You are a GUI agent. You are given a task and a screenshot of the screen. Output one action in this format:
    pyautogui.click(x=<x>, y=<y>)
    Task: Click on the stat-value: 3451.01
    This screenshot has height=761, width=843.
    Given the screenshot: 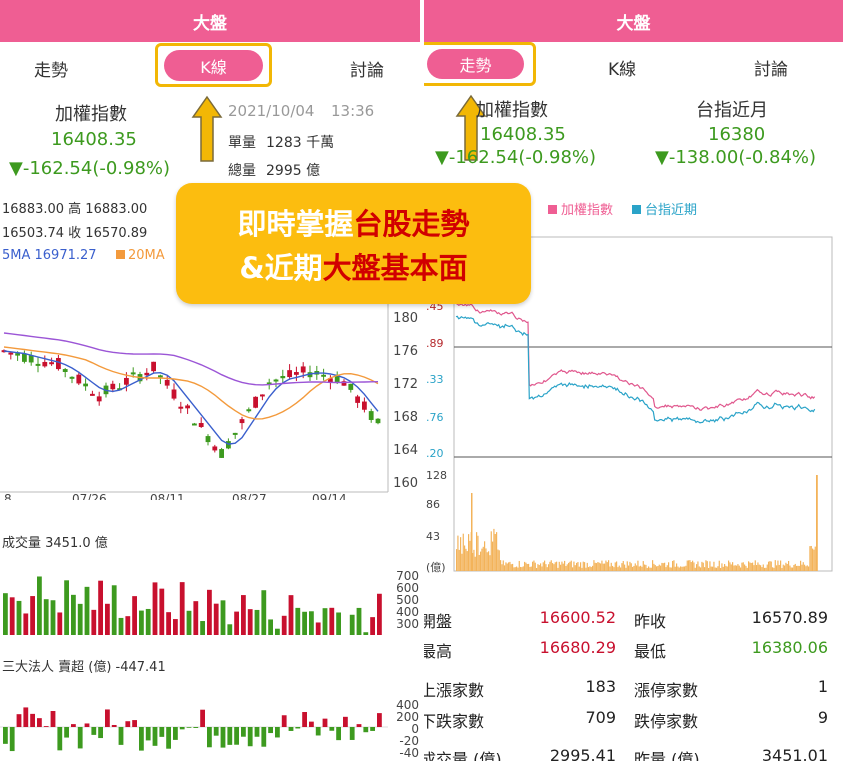 What is the action you would take?
    pyautogui.click(x=794, y=753)
    